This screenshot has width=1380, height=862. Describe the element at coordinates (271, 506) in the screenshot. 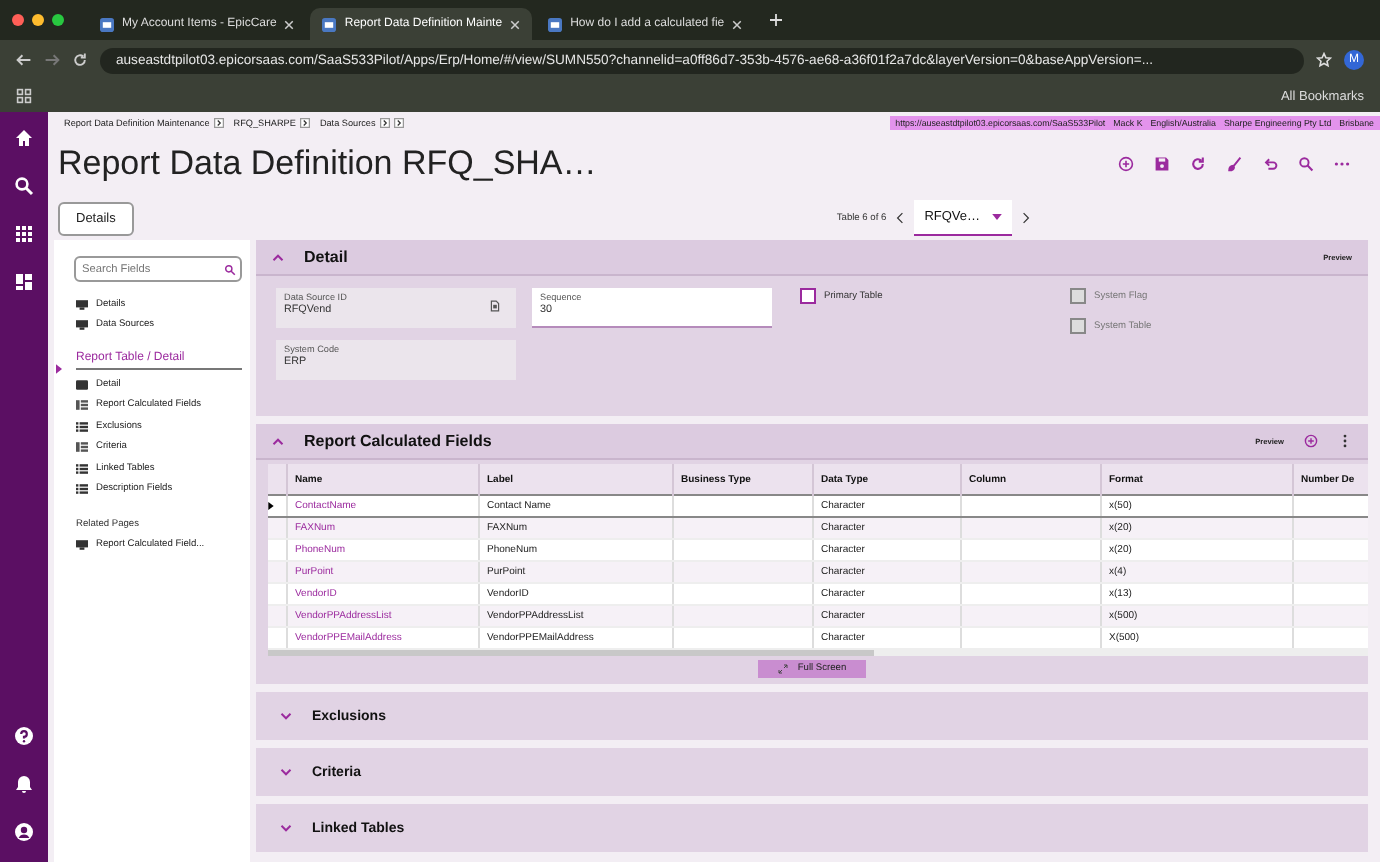

I see `row-indicator-icon` at that location.